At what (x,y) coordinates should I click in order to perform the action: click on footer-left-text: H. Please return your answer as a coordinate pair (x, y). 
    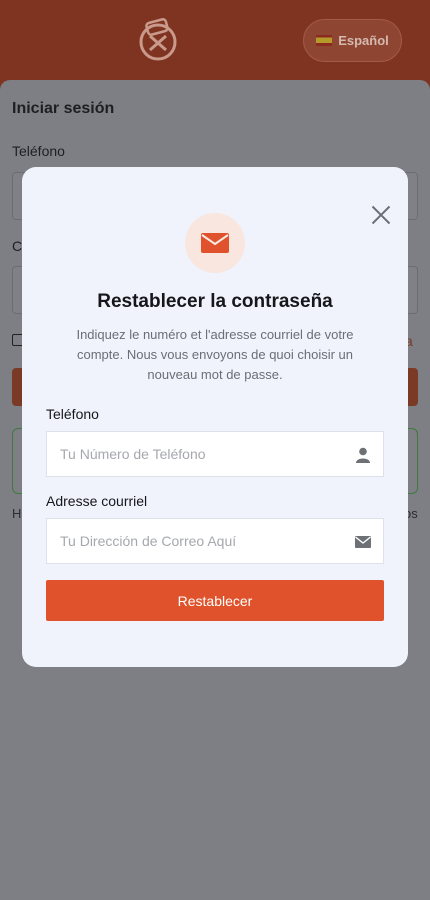
    Looking at the image, I should click on (17, 513).